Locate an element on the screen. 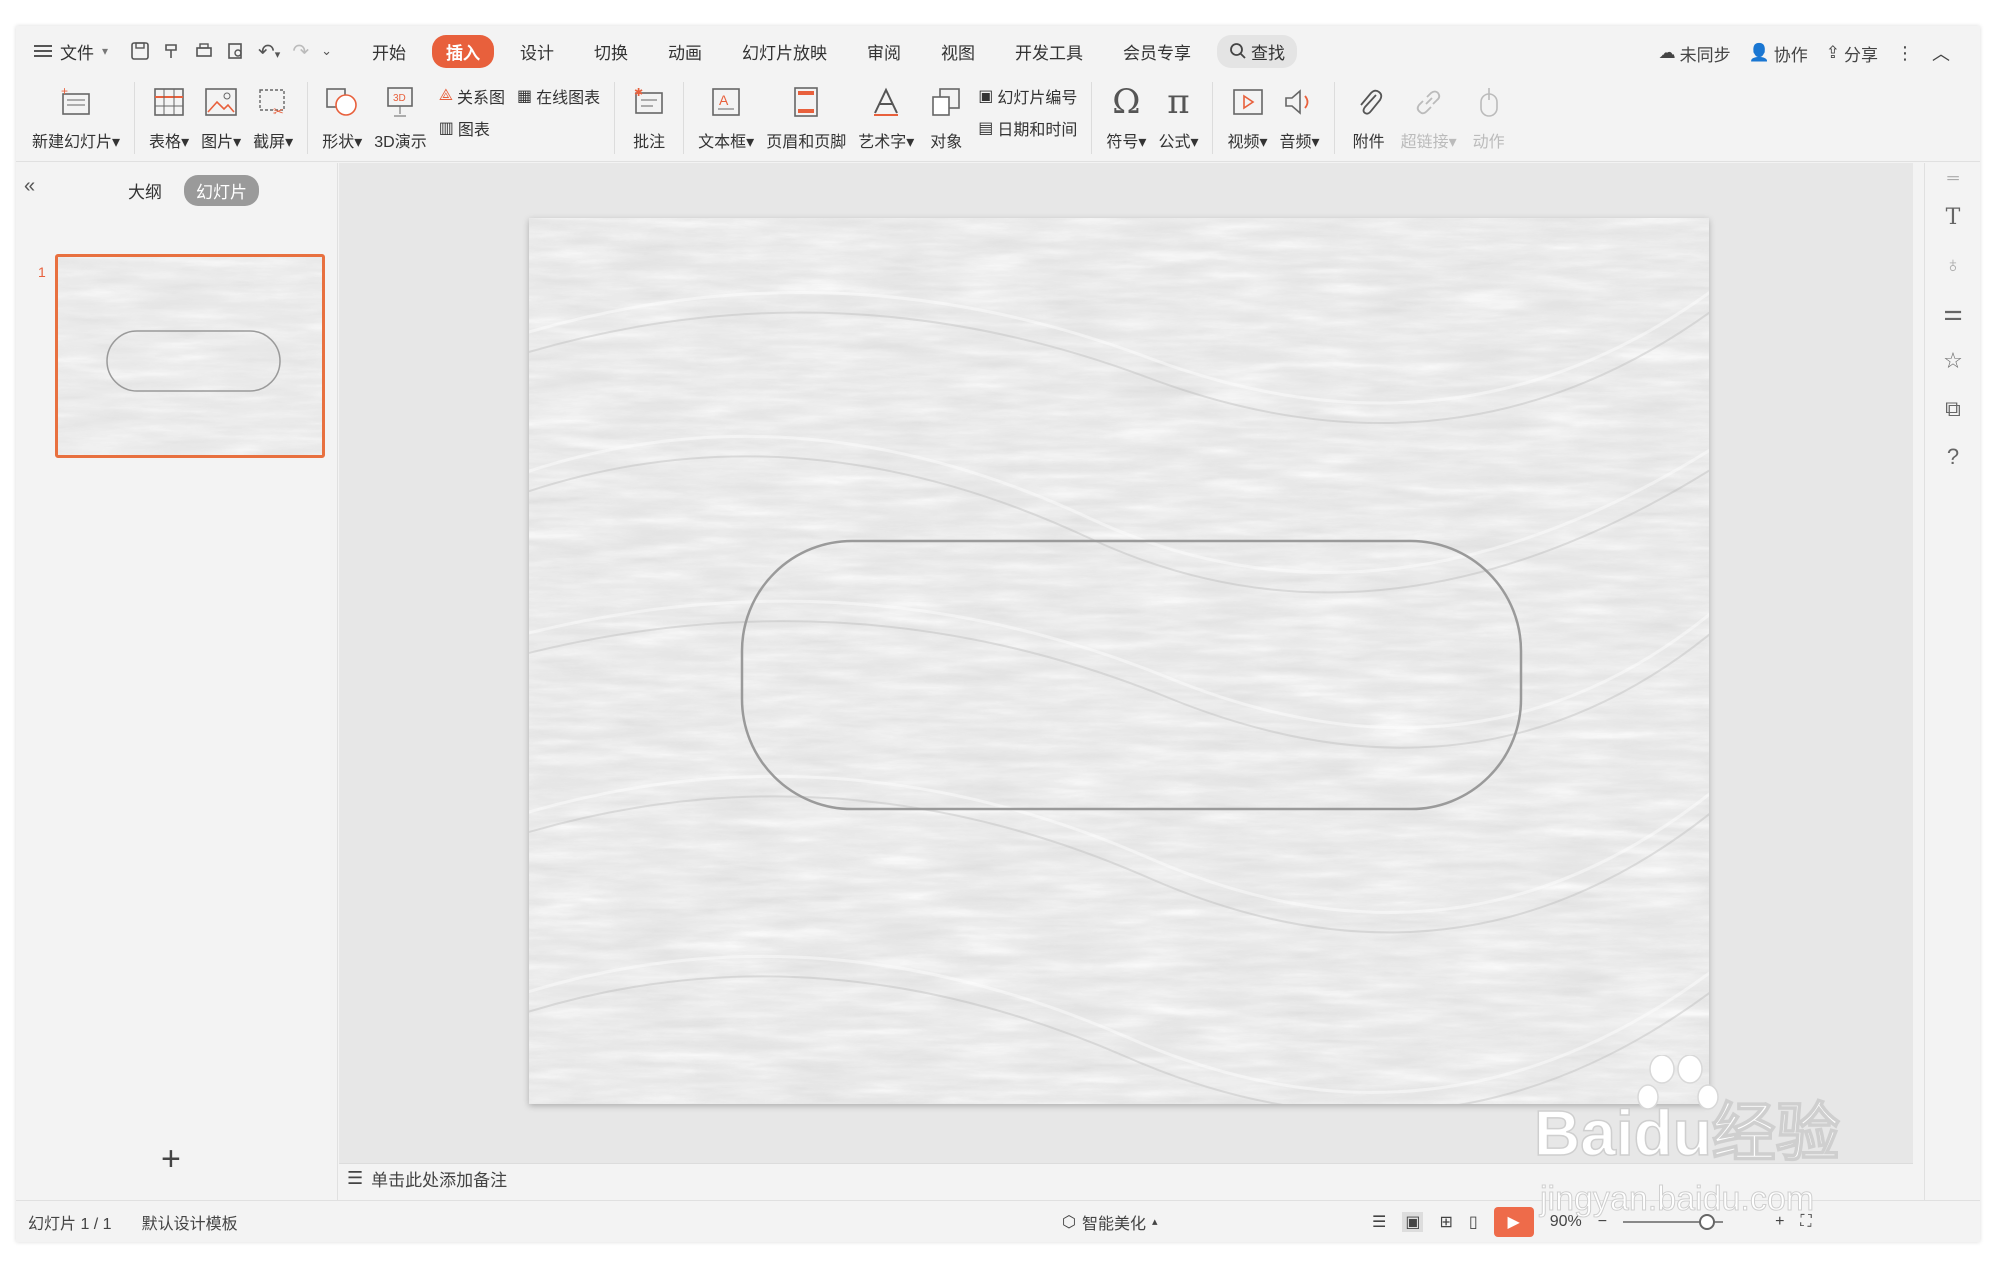  print-icon is located at coordinates (204, 51).